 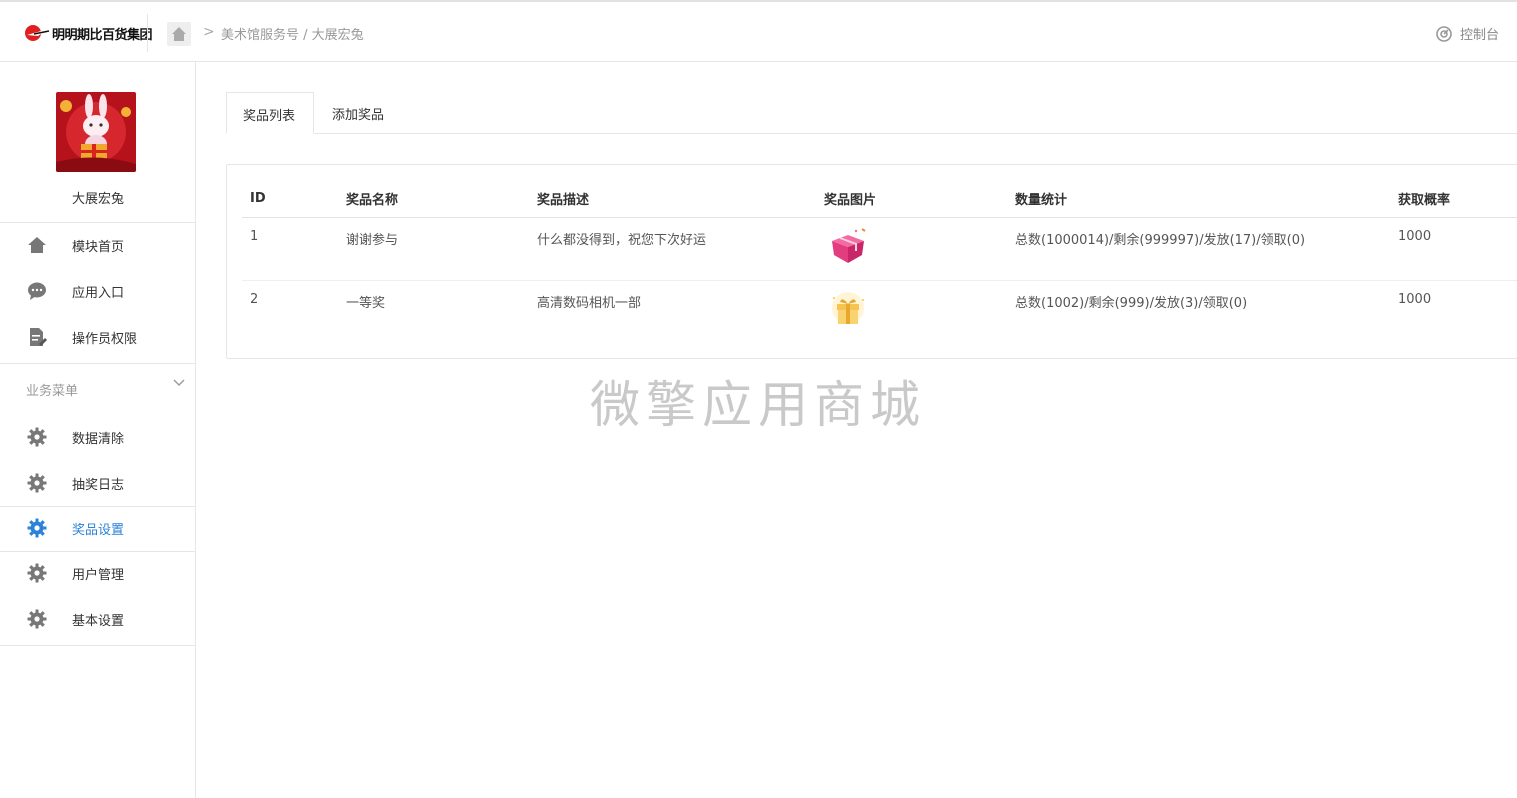 I want to click on home-button, so click(x=179, y=34).